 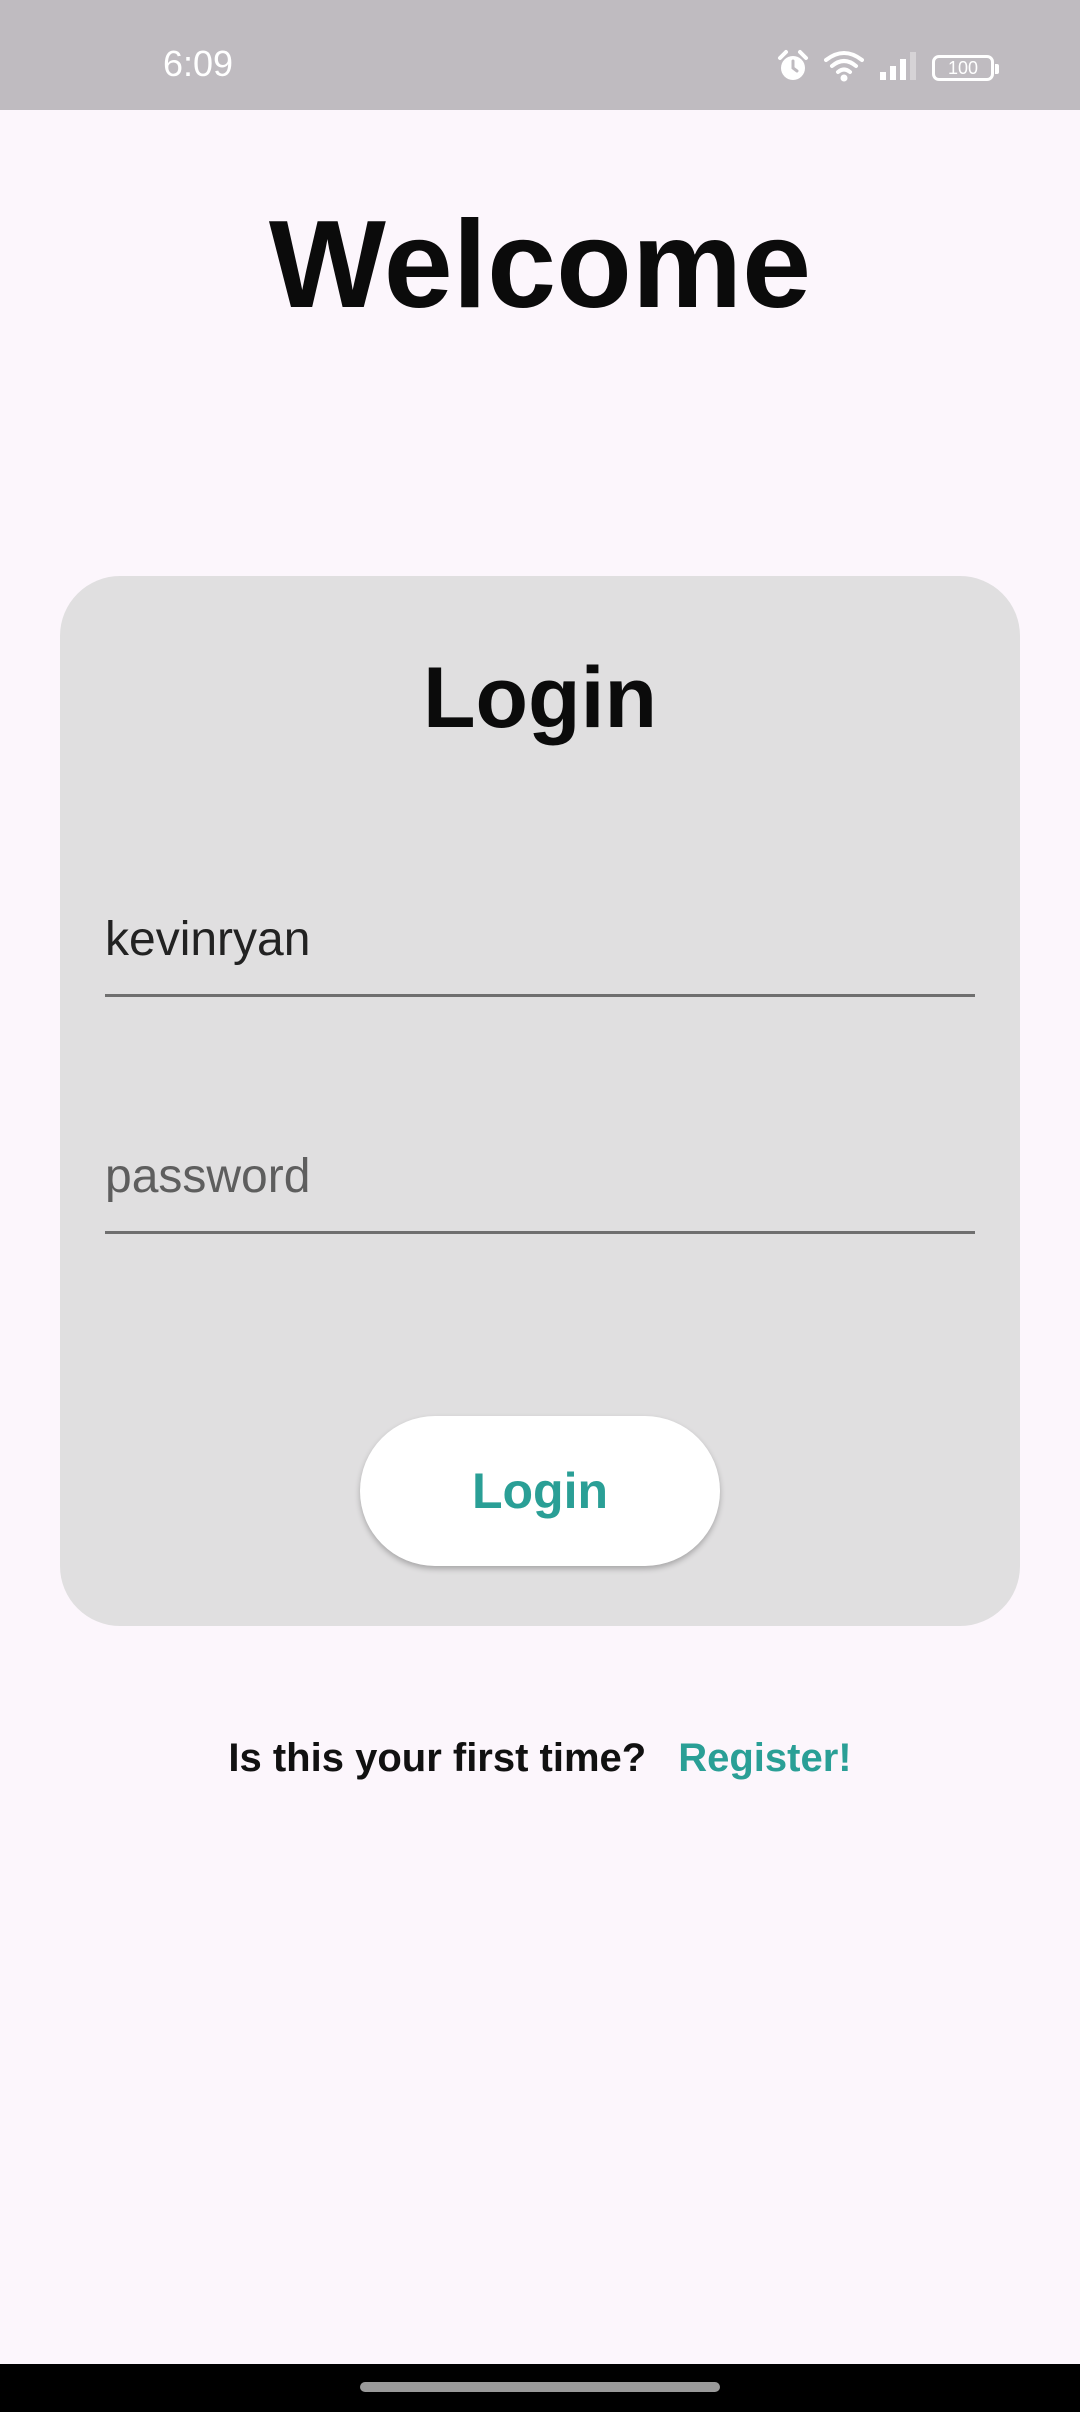 I want to click on login-card-title: Login, so click(x=540, y=698).